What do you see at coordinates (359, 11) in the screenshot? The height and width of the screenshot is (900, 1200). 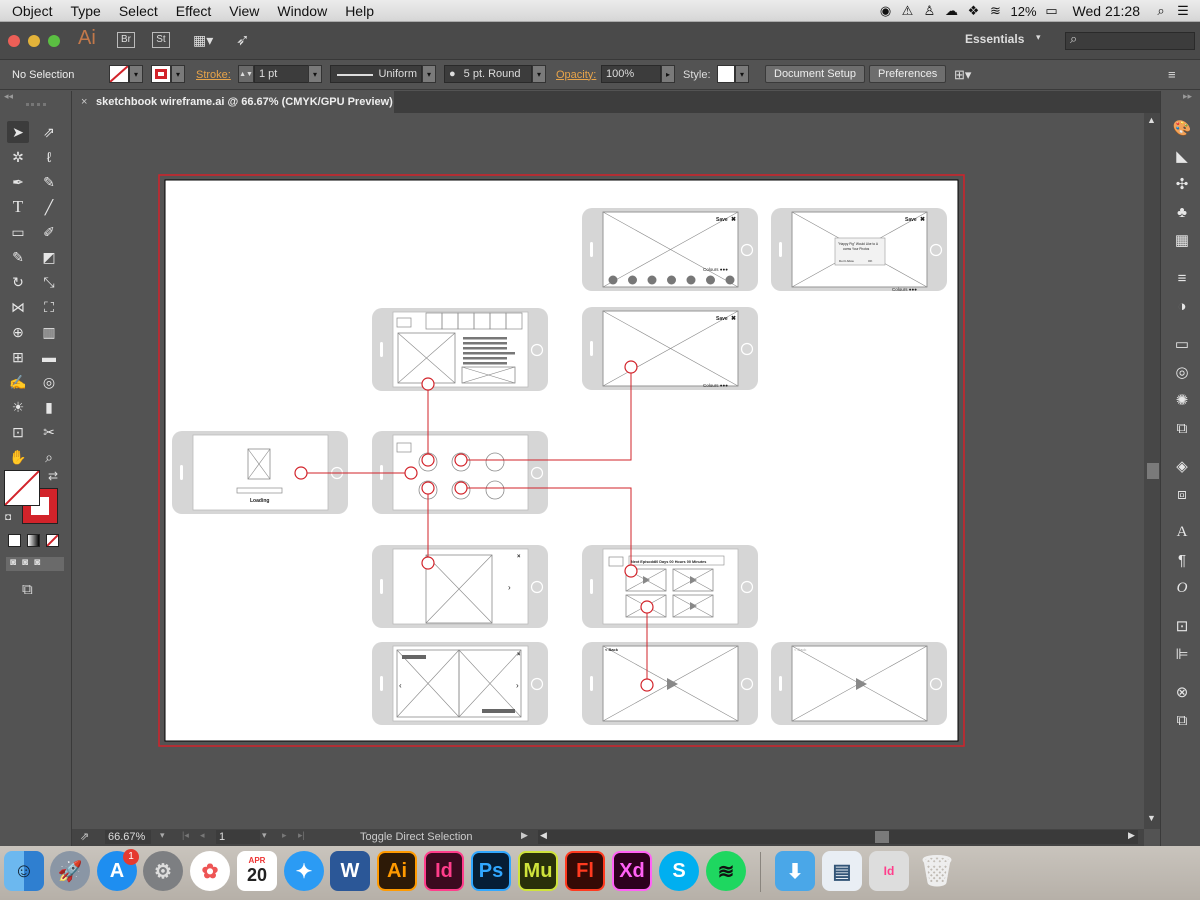 I see `menu-help: Help` at bounding box center [359, 11].